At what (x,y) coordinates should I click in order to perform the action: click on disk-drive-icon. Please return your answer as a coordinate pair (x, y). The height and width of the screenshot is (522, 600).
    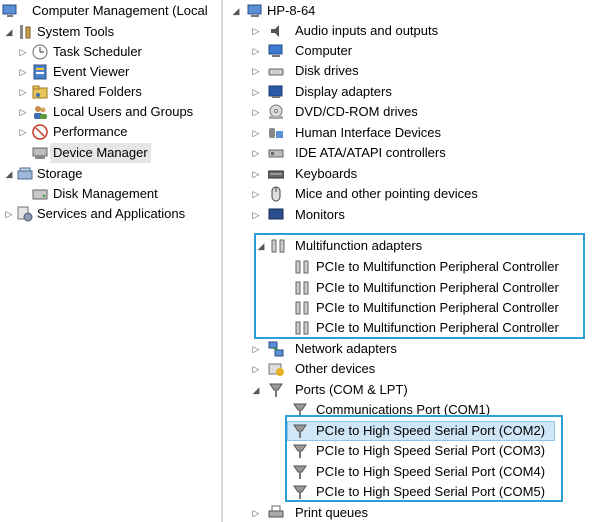
    Looking at the image, I should click on (276, 71).